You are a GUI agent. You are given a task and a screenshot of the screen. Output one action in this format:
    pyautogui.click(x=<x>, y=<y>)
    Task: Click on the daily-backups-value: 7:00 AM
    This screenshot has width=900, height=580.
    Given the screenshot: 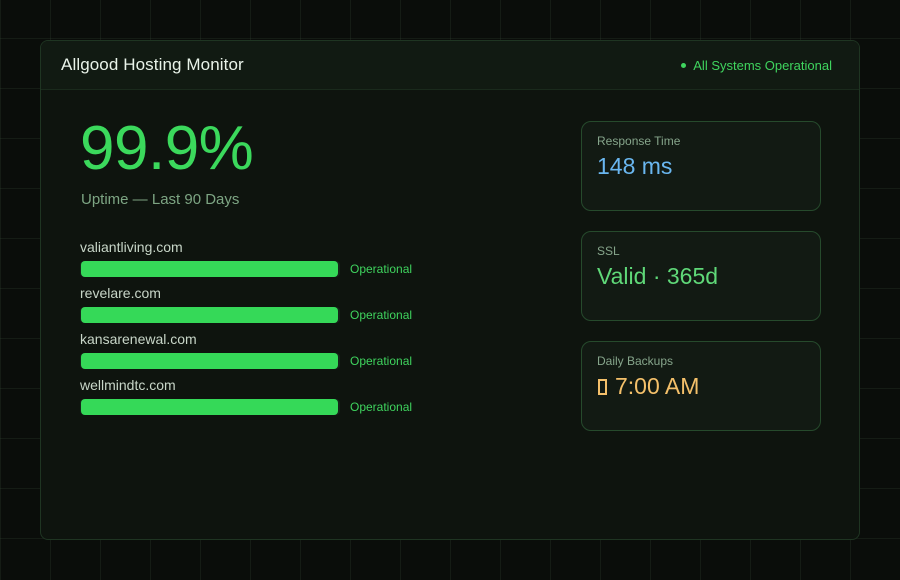 What is the action you would take?
    pyautogui.click(x=657, y=386)
    